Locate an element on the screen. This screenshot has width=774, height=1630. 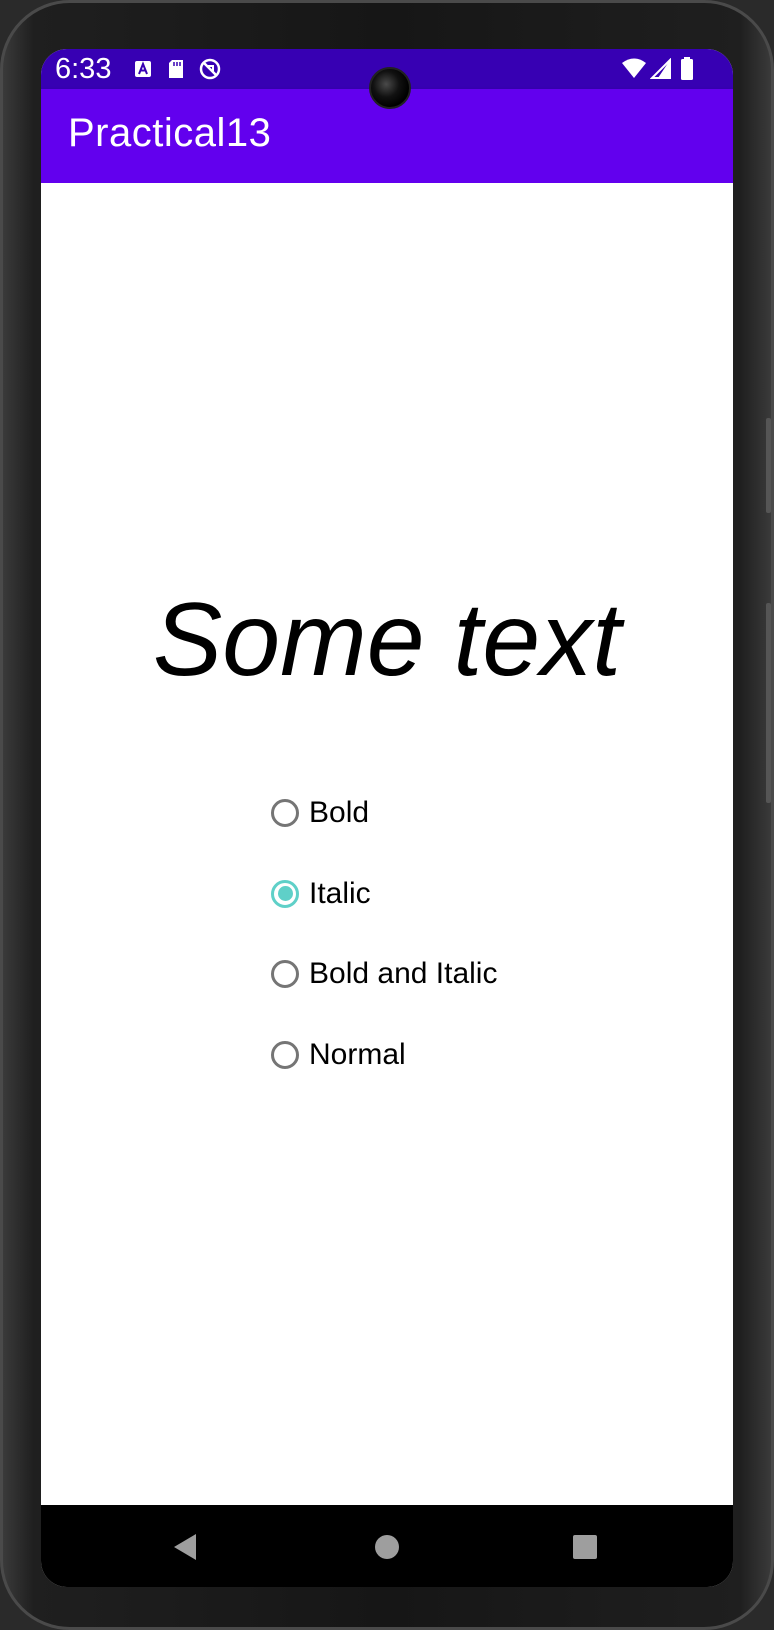
battery-icon is located at coordinates (687, 68).